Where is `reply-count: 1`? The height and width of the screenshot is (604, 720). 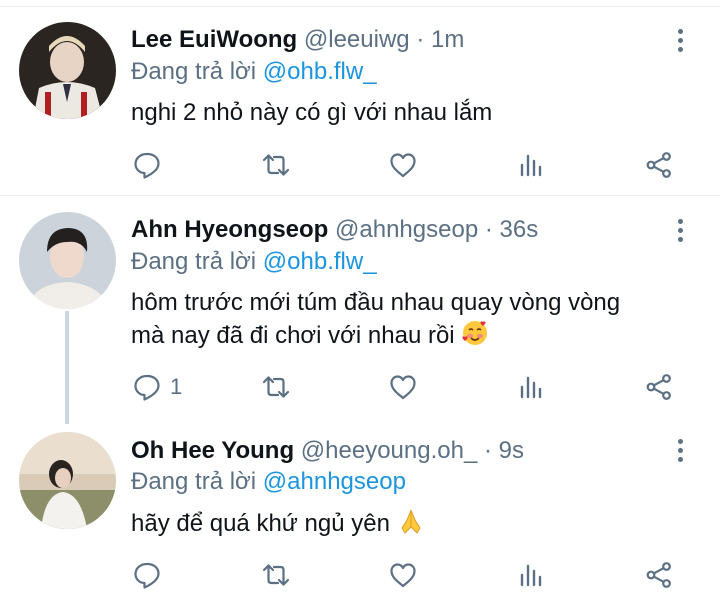 reply-count: 1 is located at coordinates (176, 386).